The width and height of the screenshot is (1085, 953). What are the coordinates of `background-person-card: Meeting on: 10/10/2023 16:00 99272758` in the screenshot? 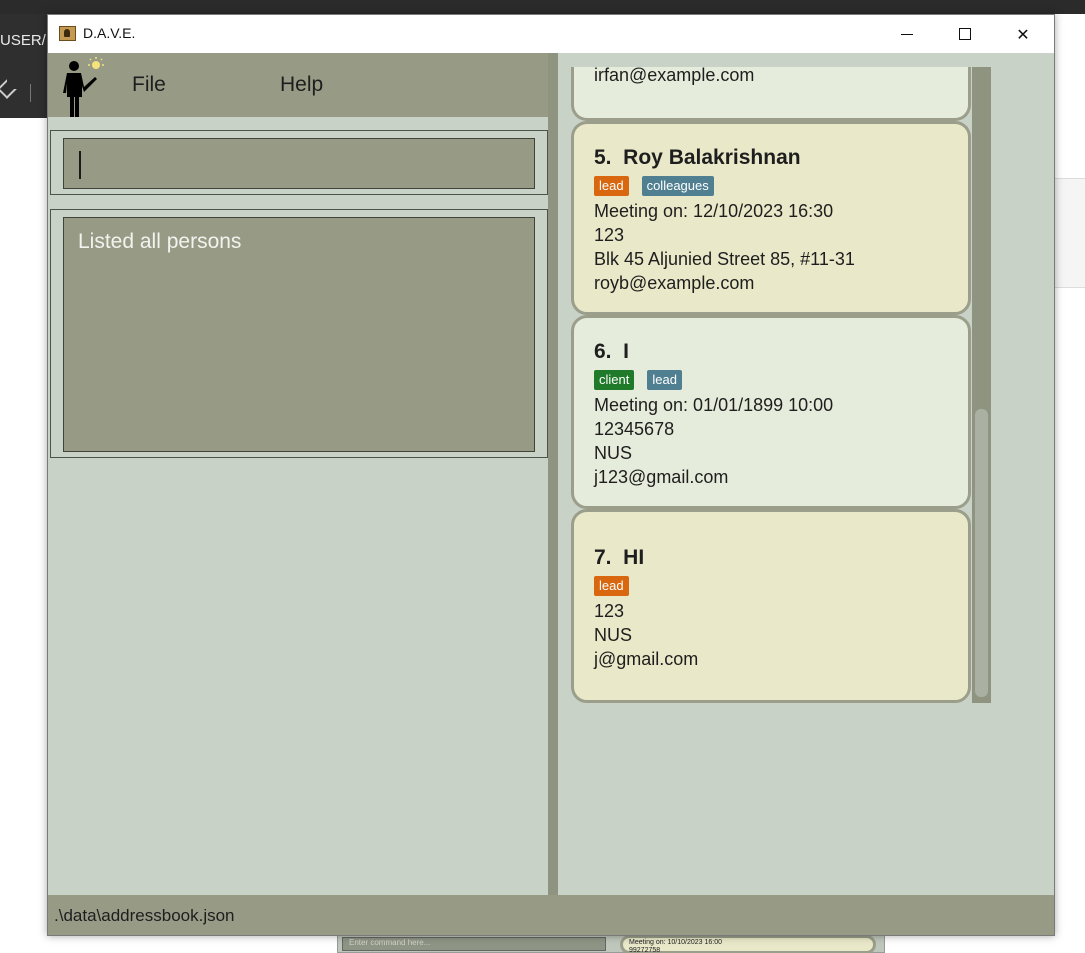 It's located at (748, 944).